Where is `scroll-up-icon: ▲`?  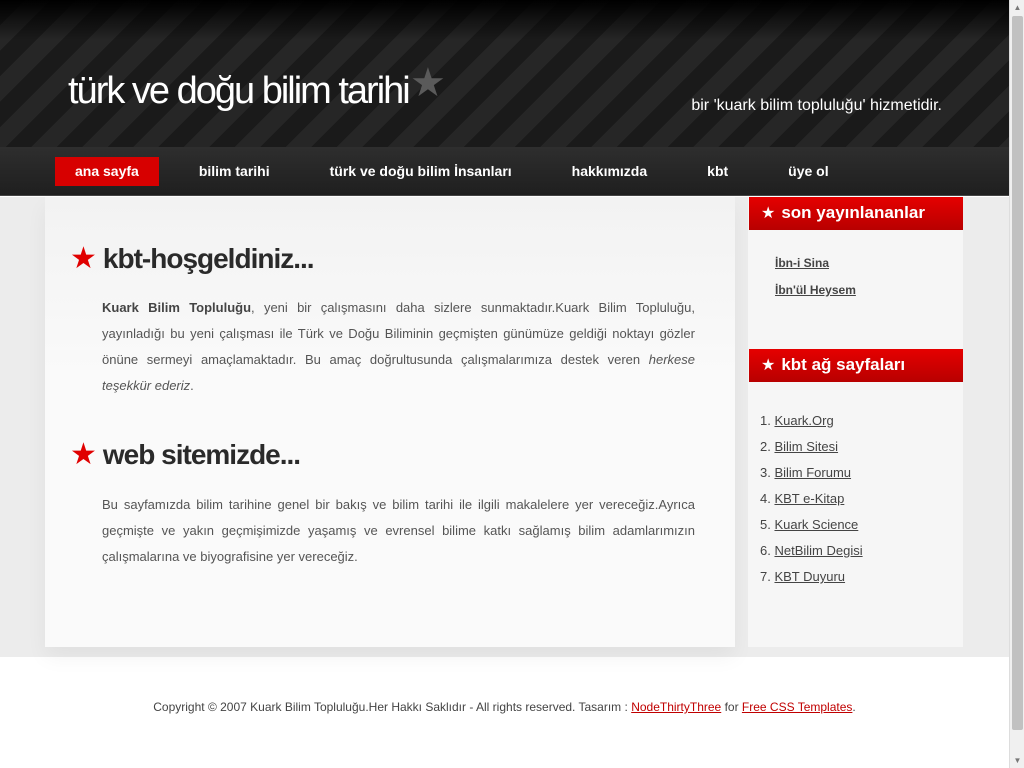
scroll-up-icon: ▲ is located at coordinates (1017, 7).